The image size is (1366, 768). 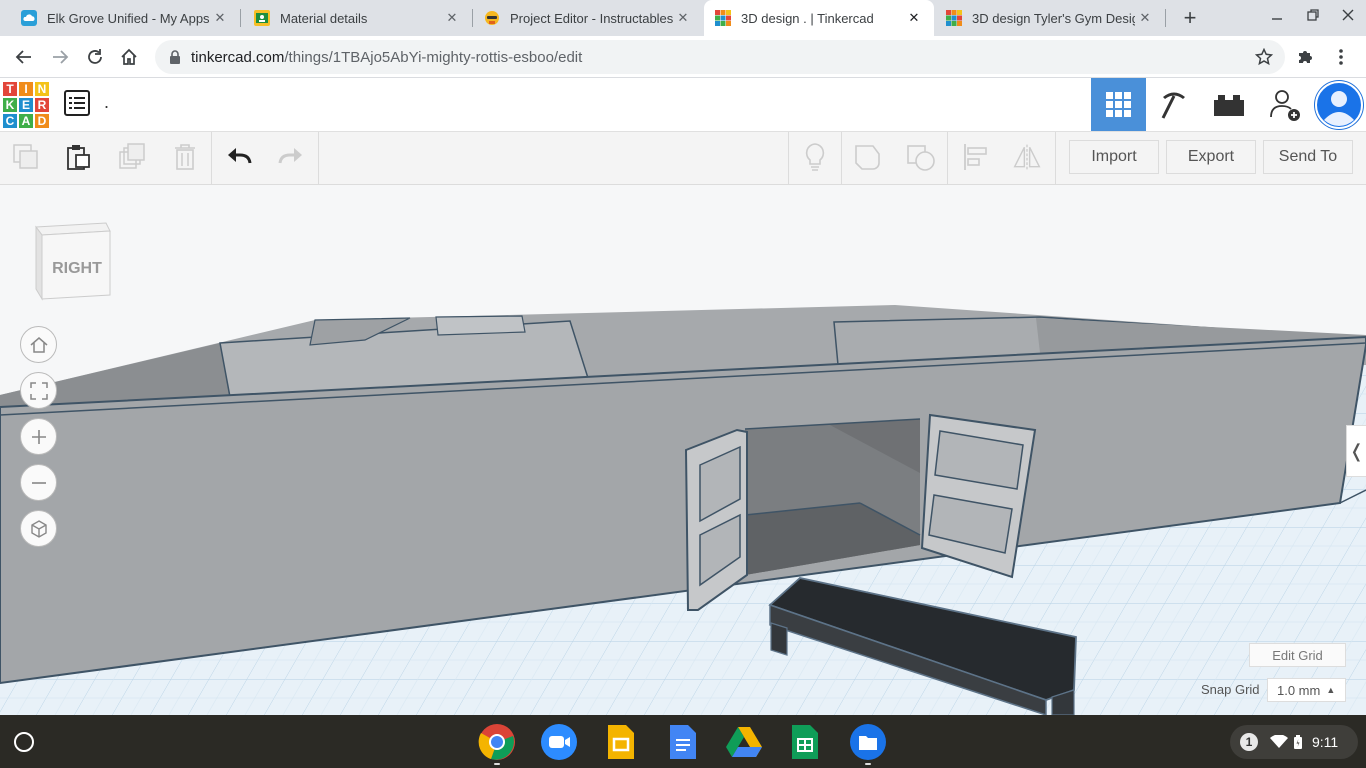 I want to click on sheets-icon, so click(x=805, y=742).